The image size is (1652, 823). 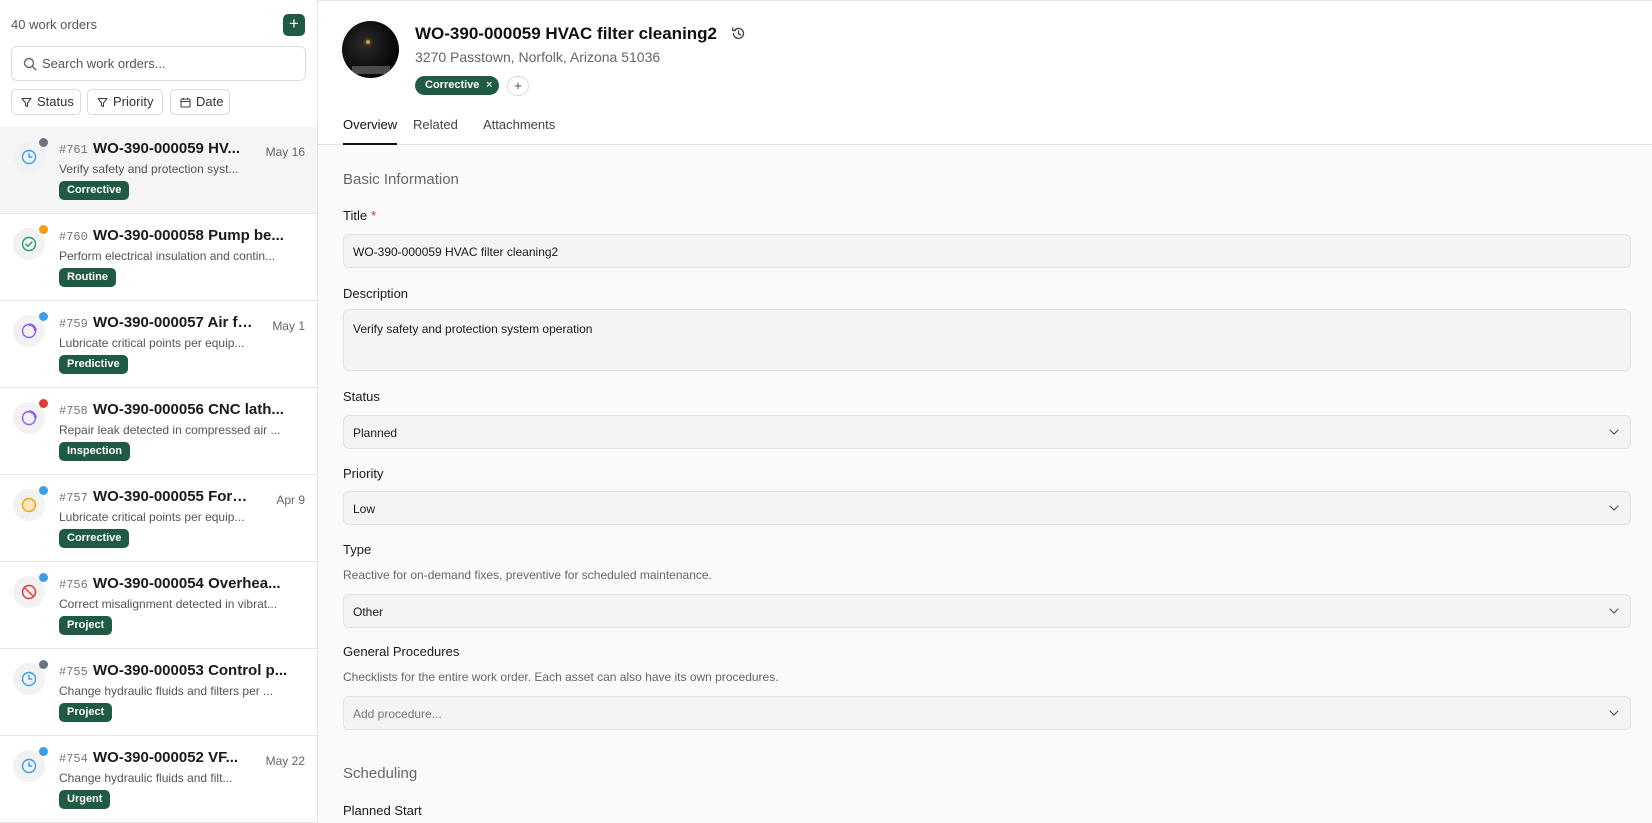 I want to click on wo-type-badge: Inspection, so click(x=95, y=451).